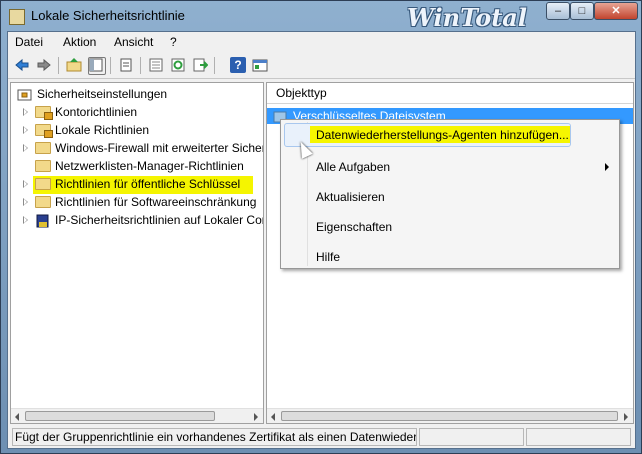  Describe the element at coordinates (173, 42) in the screenshot. I see `menu-help: ?` at that location.